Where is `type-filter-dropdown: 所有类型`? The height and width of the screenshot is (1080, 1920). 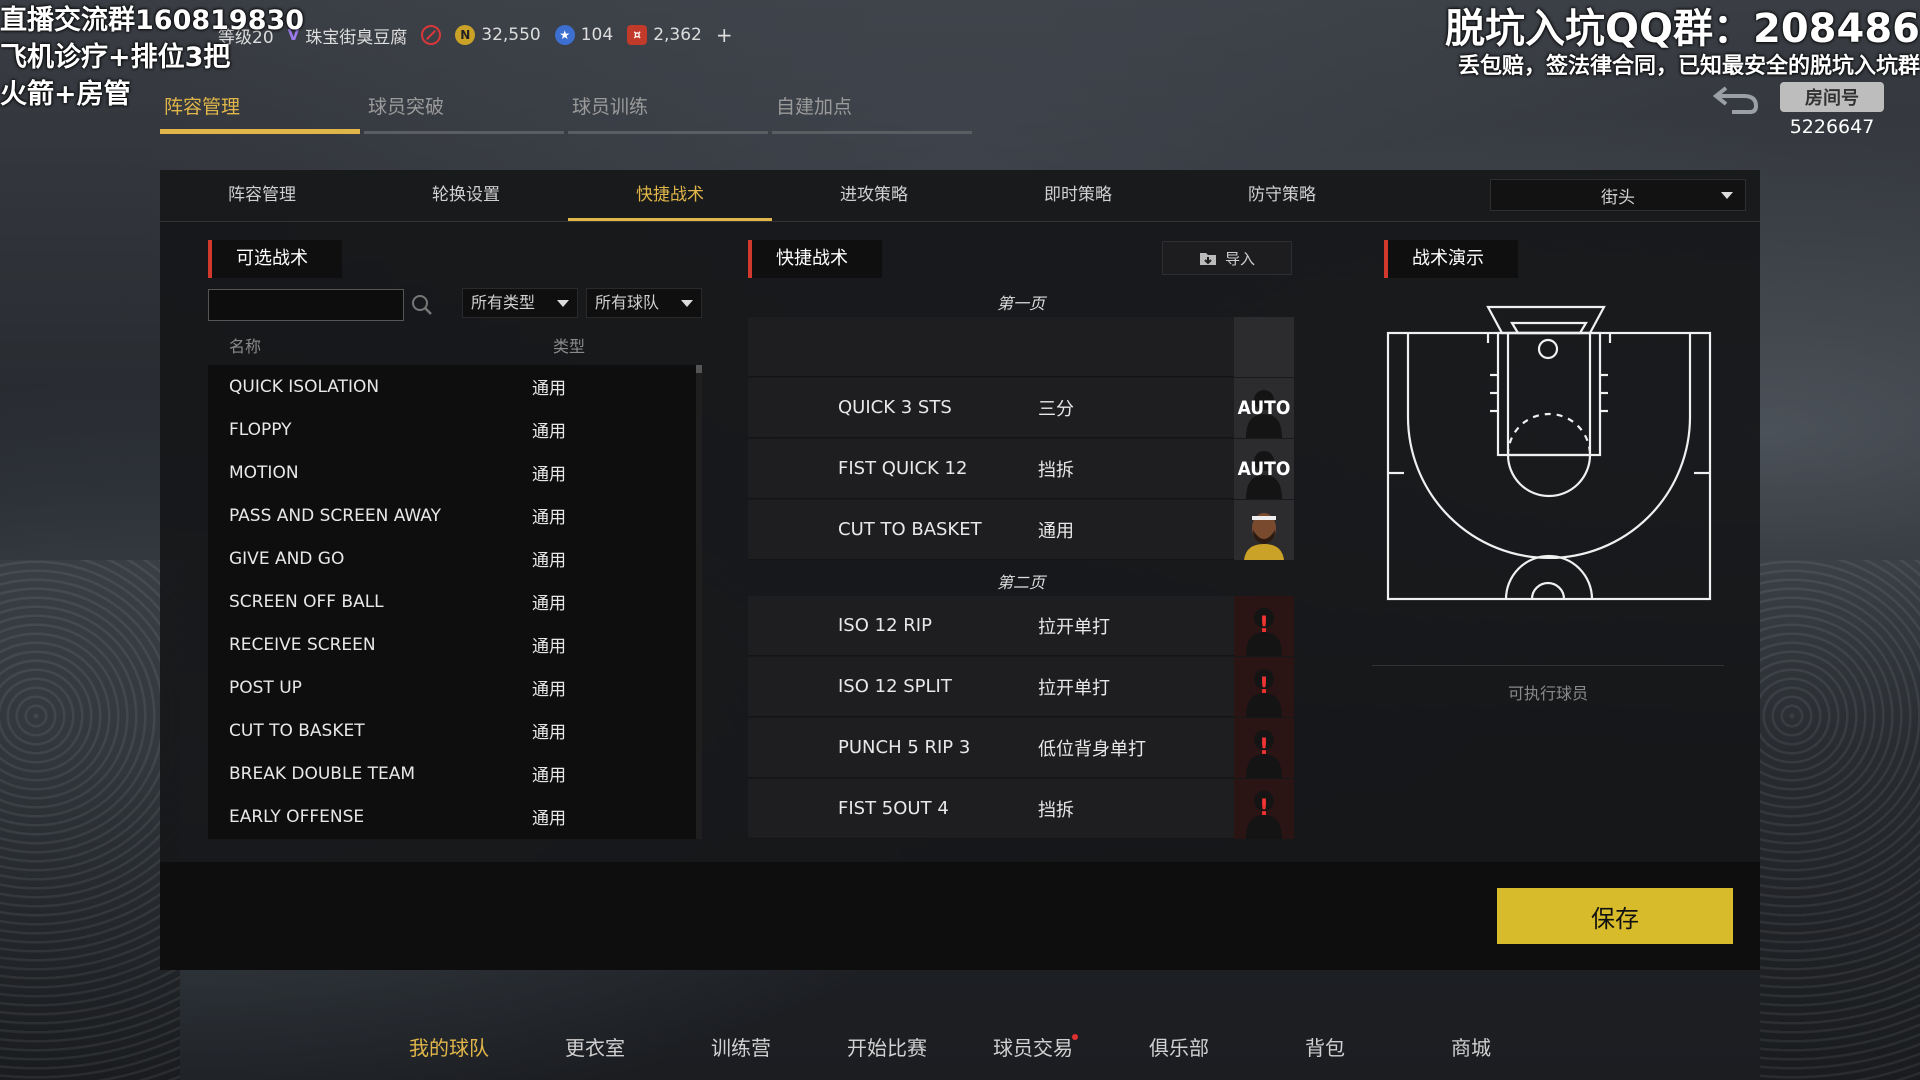
type-filter-dropdown: 所有类型 is located at coordinates (520, 303).